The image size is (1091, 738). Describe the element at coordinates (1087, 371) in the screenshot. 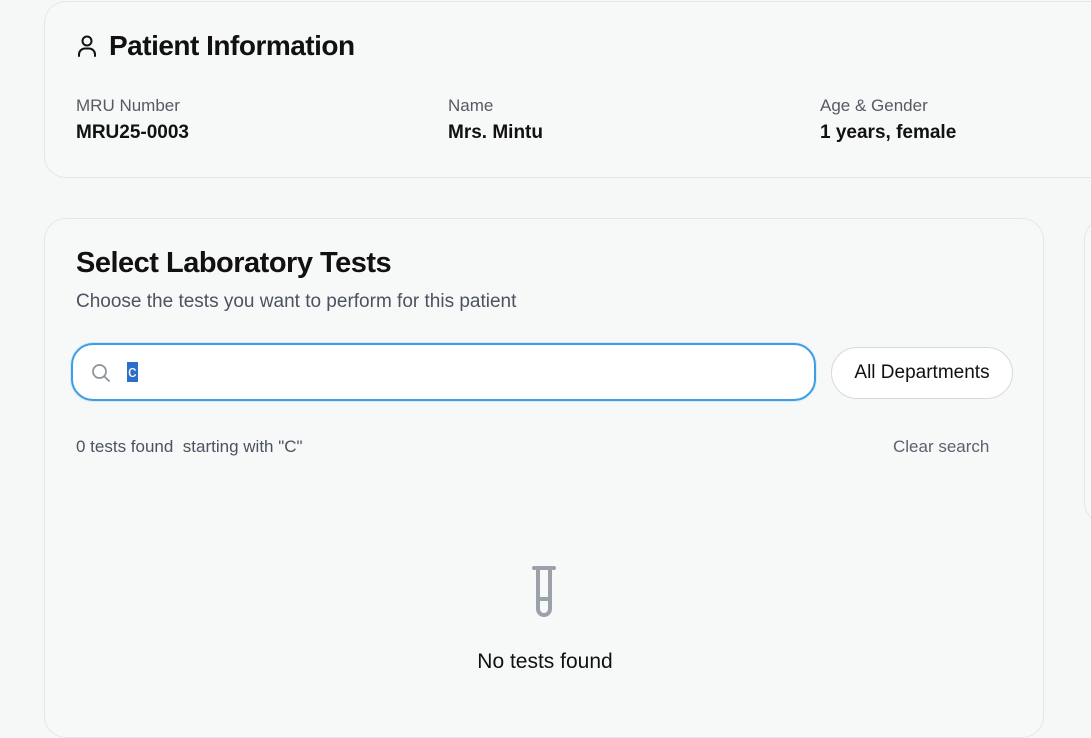

I see `side-panel-card` at that location.